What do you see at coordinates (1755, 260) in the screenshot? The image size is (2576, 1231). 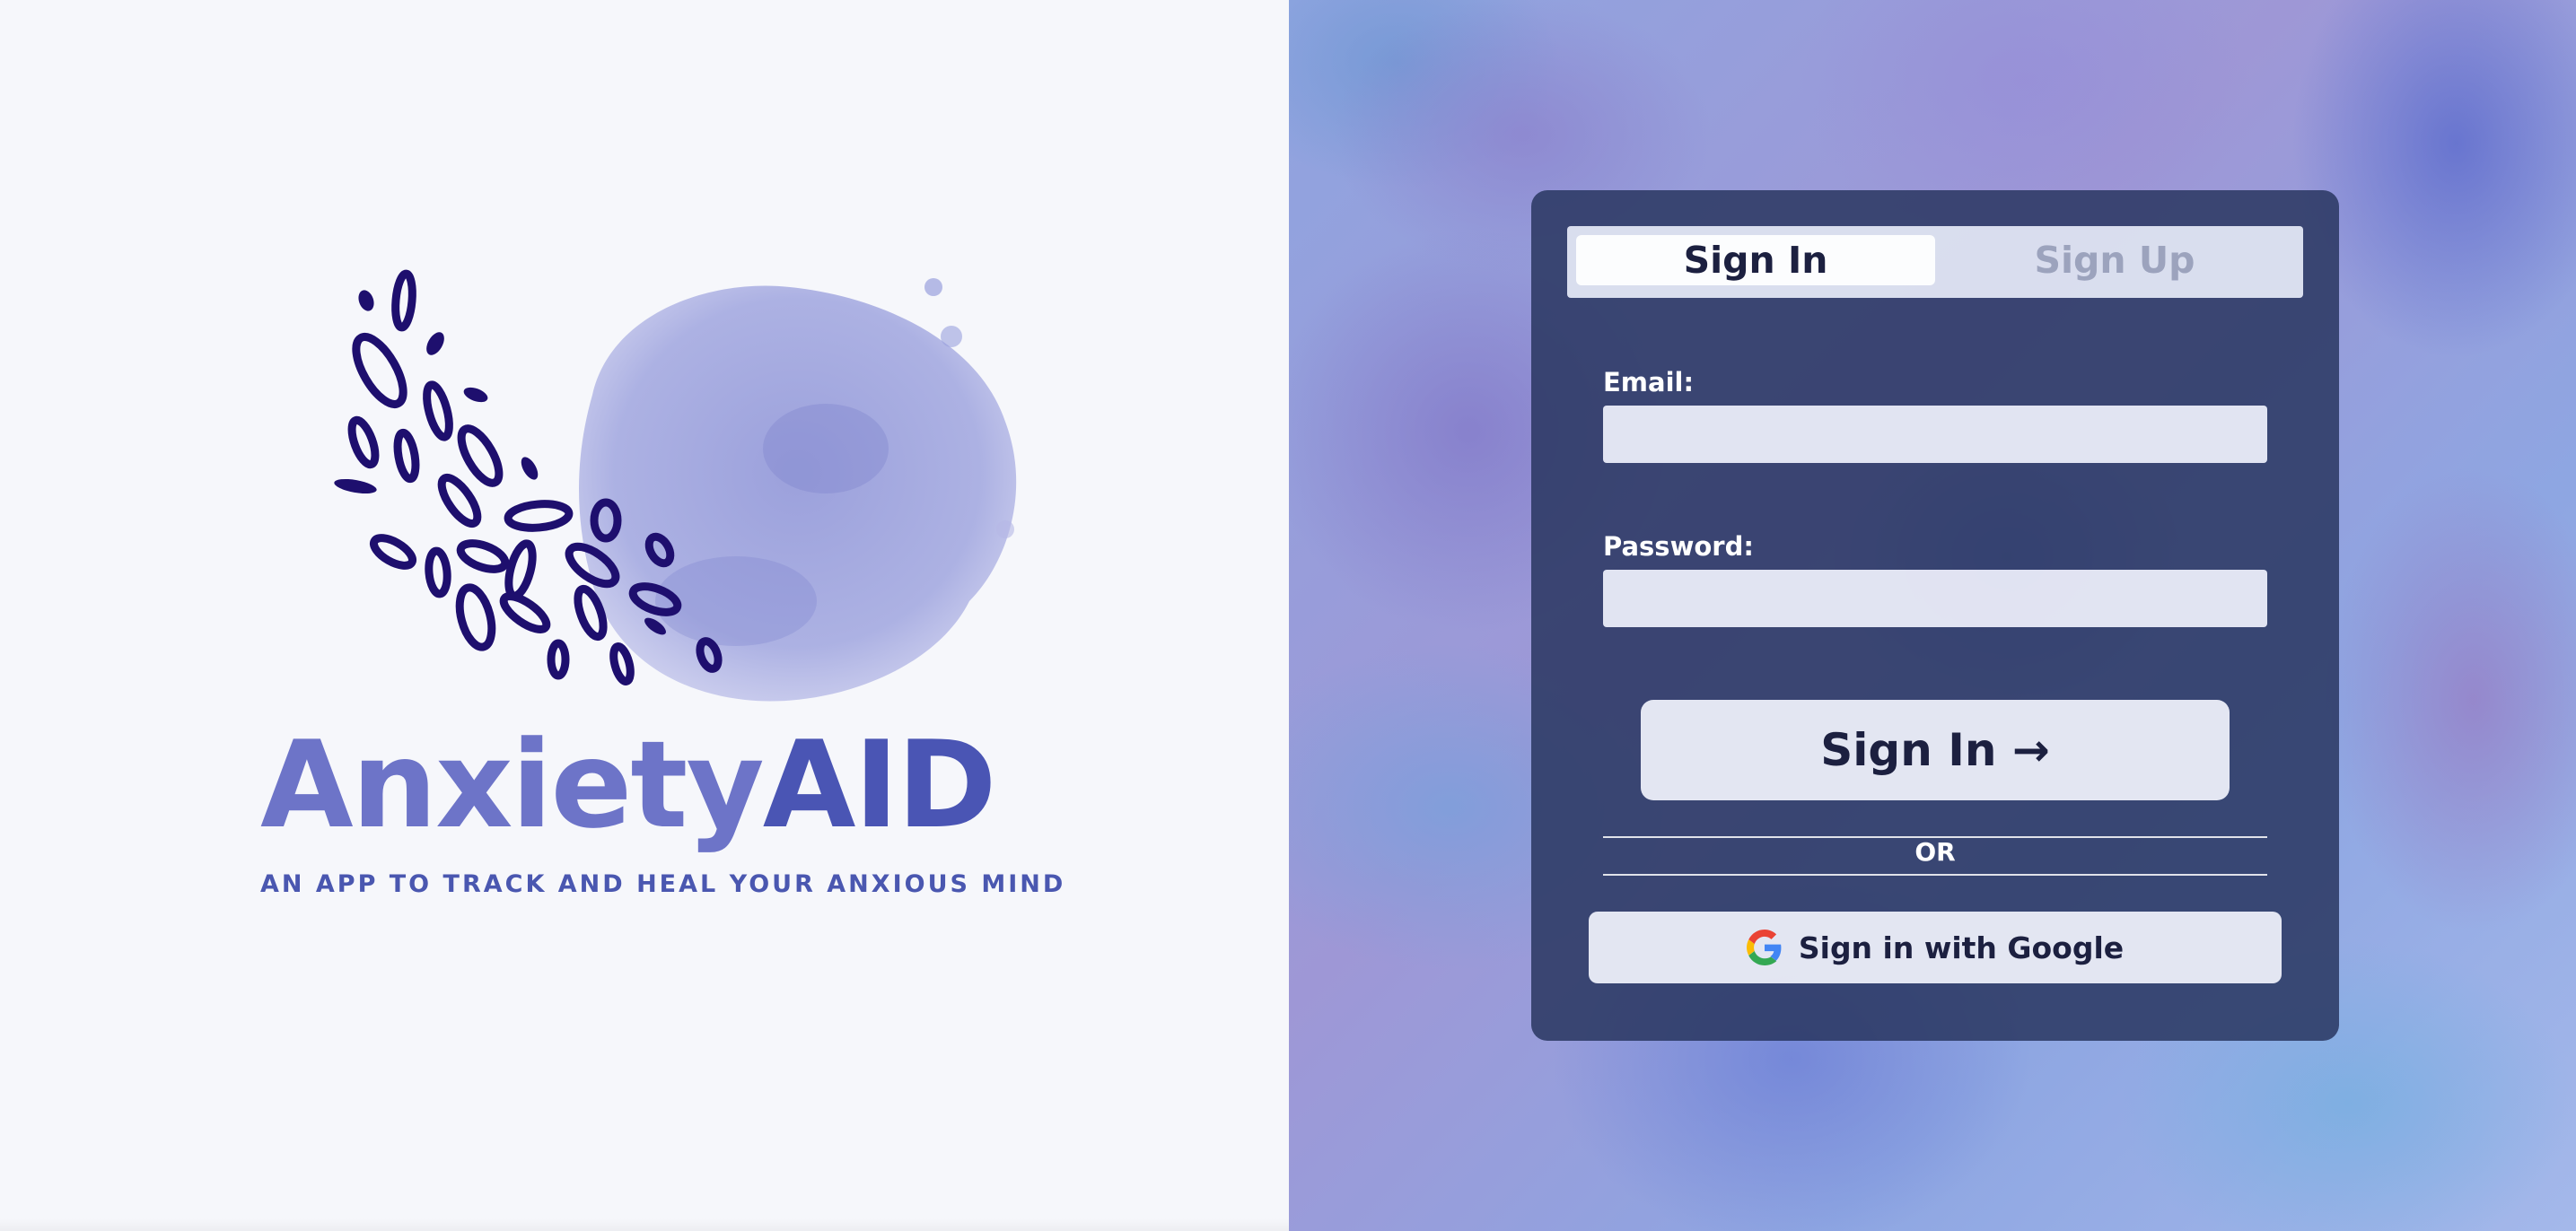 I see `tab-sign-in: Sign In` at bounding box center [1755, 260].